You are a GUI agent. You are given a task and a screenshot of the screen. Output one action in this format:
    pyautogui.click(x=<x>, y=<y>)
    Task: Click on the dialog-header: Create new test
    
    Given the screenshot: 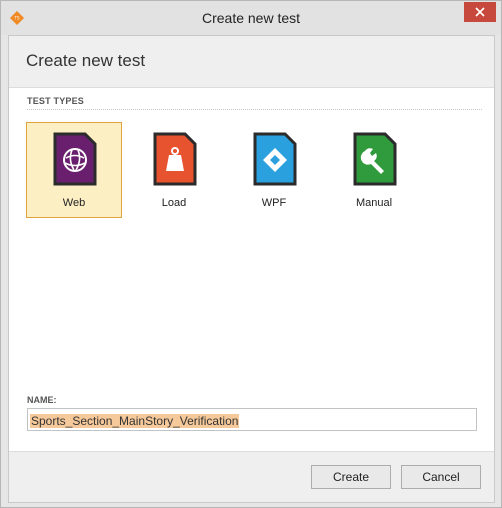 What is the action you would take?
    pyautogui.click(x=251, y=62)
    